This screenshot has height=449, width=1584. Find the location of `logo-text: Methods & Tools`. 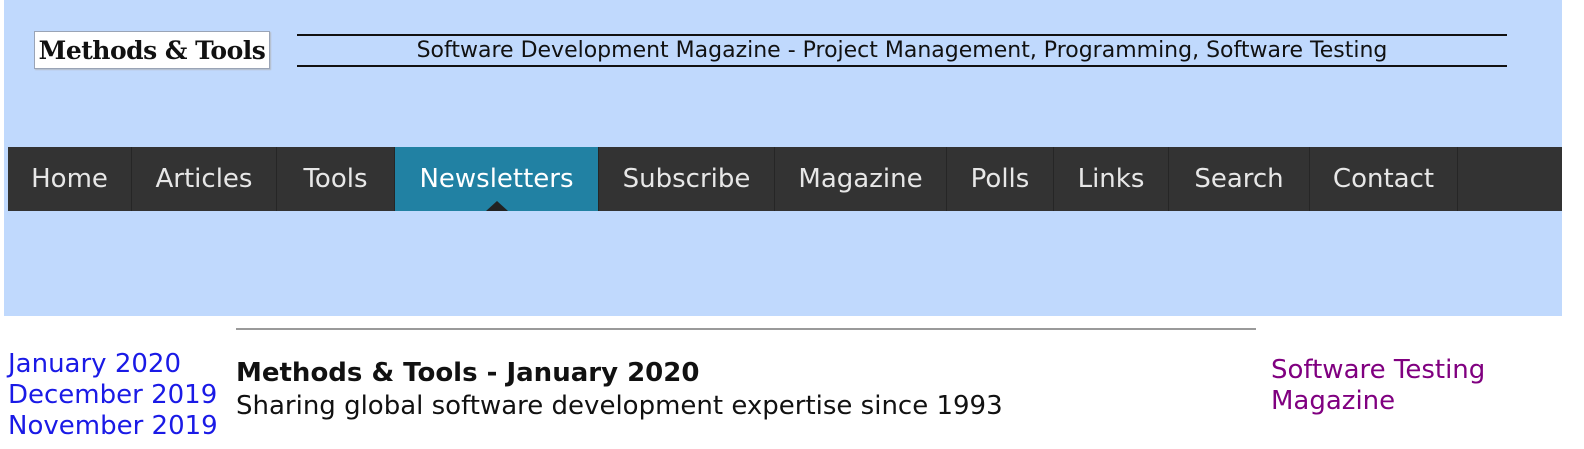

logo-text: Methods & Tools is located at coordinates (152, 50).